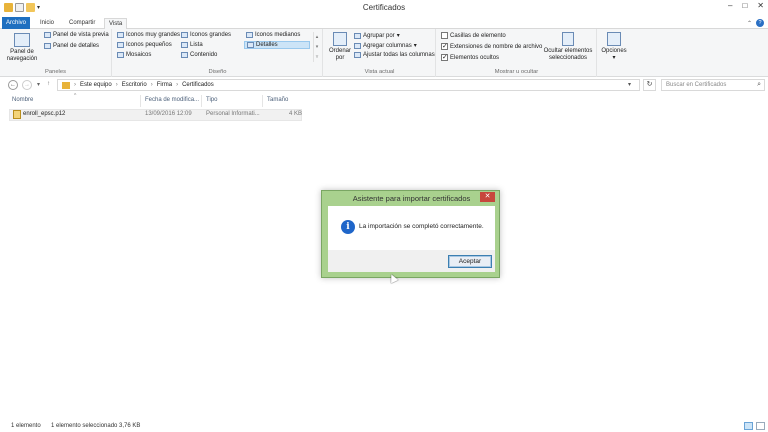 The image size is (768, 432). What do you see at coordinates (211, 100) in the screenshot?
I see `column-header-type: Tipo` at bounding box center [211, 100].